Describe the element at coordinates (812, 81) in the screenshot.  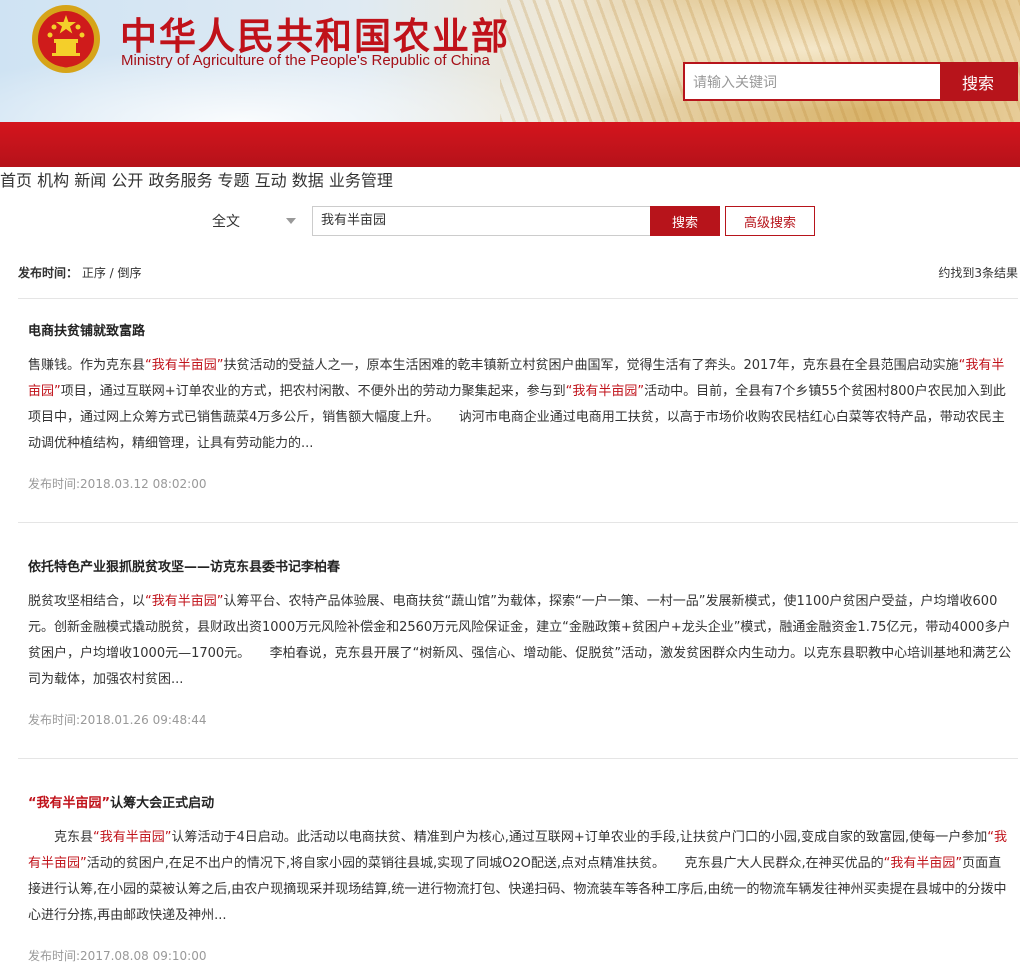
I see `site-search-input` at that location.